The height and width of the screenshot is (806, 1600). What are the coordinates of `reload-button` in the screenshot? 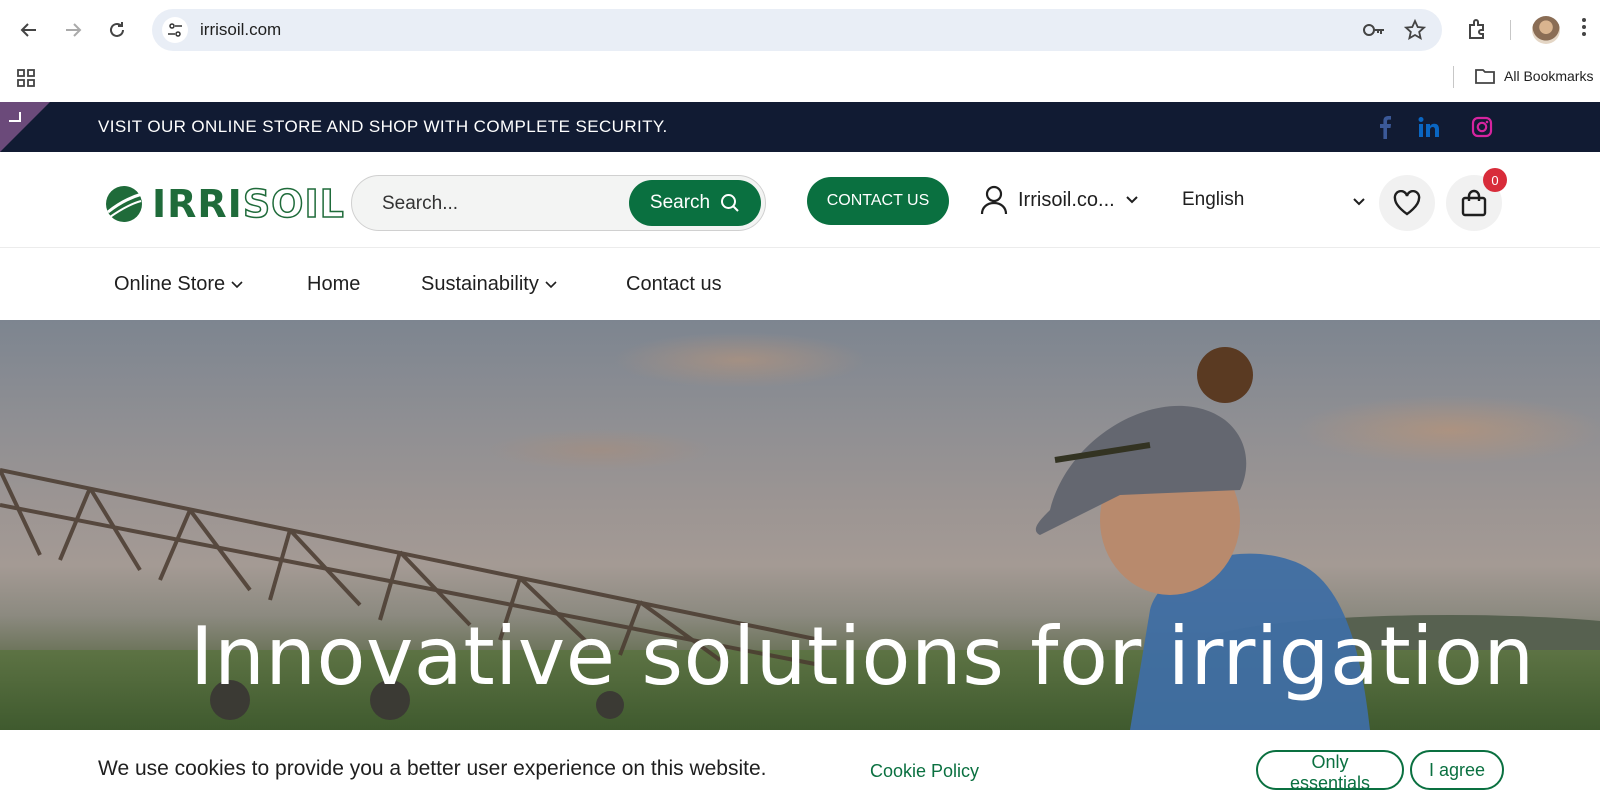 It's located at (117, 30).